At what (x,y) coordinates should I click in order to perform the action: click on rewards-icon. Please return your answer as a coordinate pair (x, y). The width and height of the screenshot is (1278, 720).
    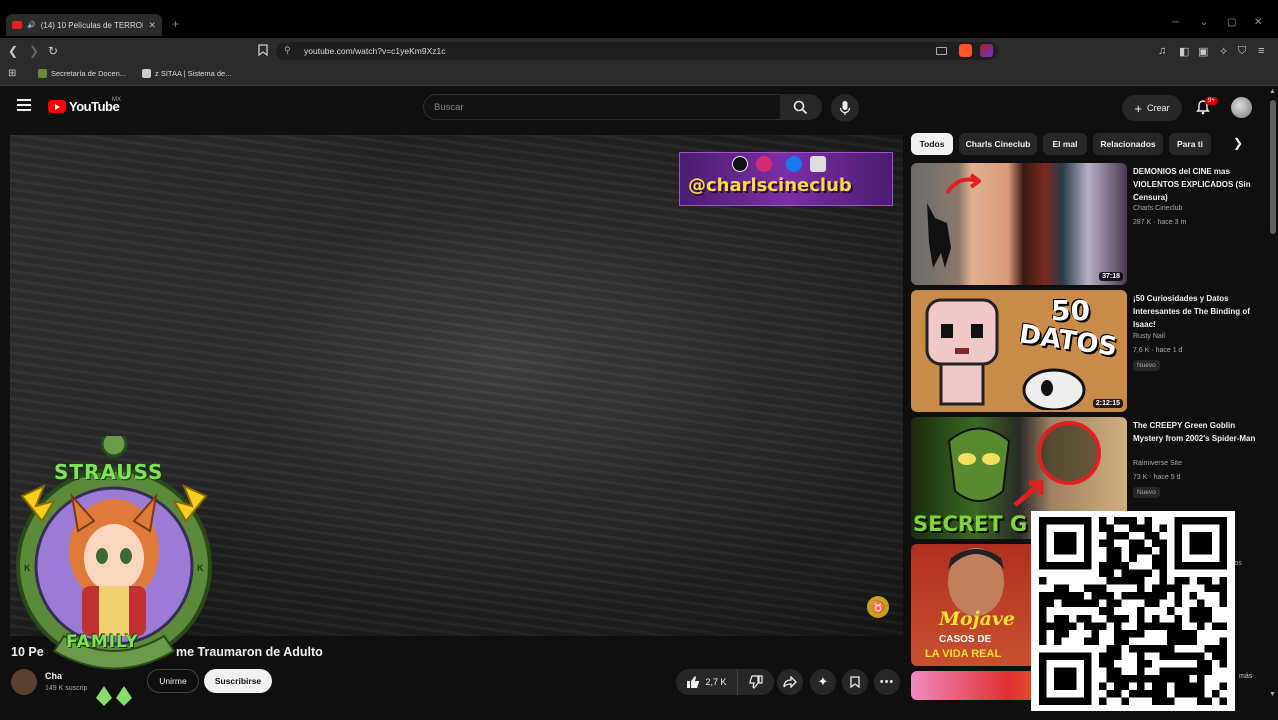
    Looking at the image, I should click on (986, 50).